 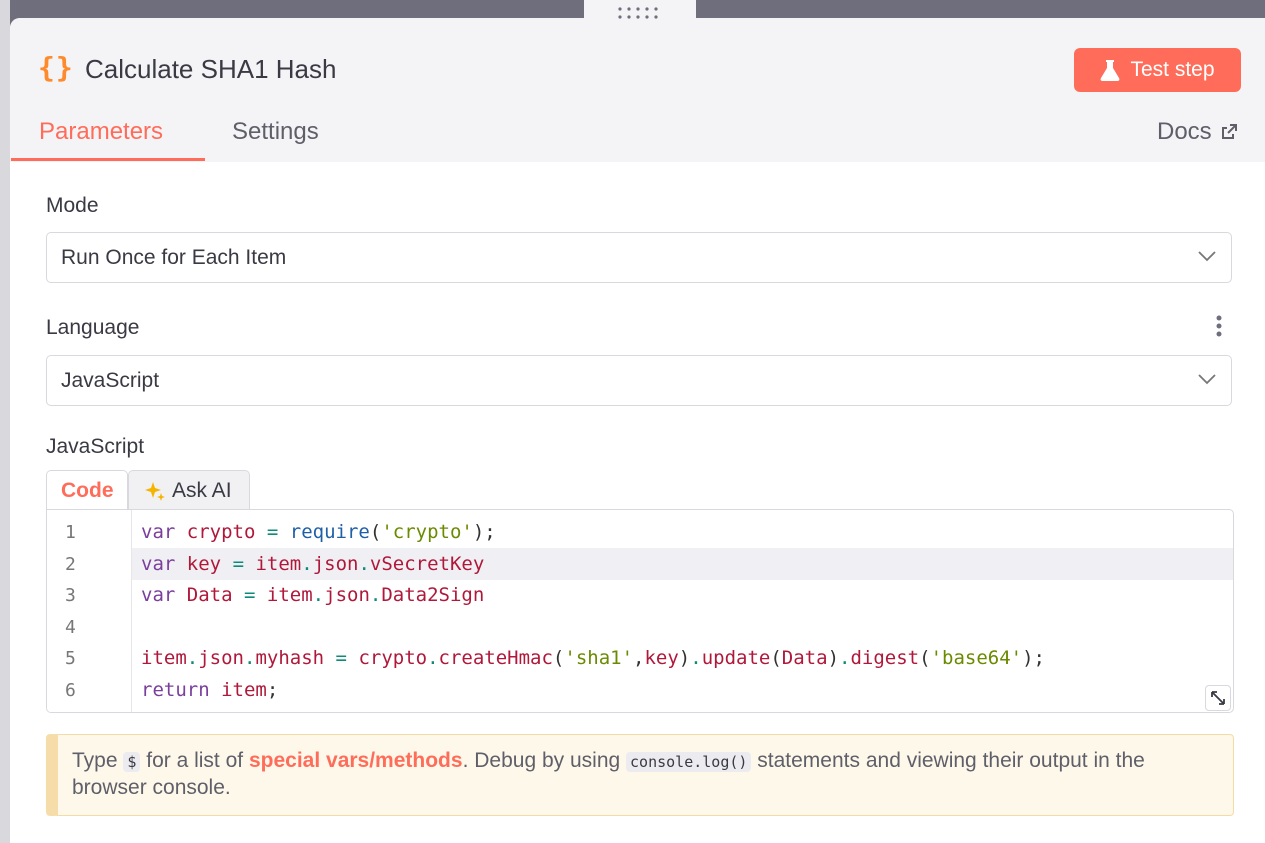 I want to click on drag-dots-icon, so click(x=638, y=13).